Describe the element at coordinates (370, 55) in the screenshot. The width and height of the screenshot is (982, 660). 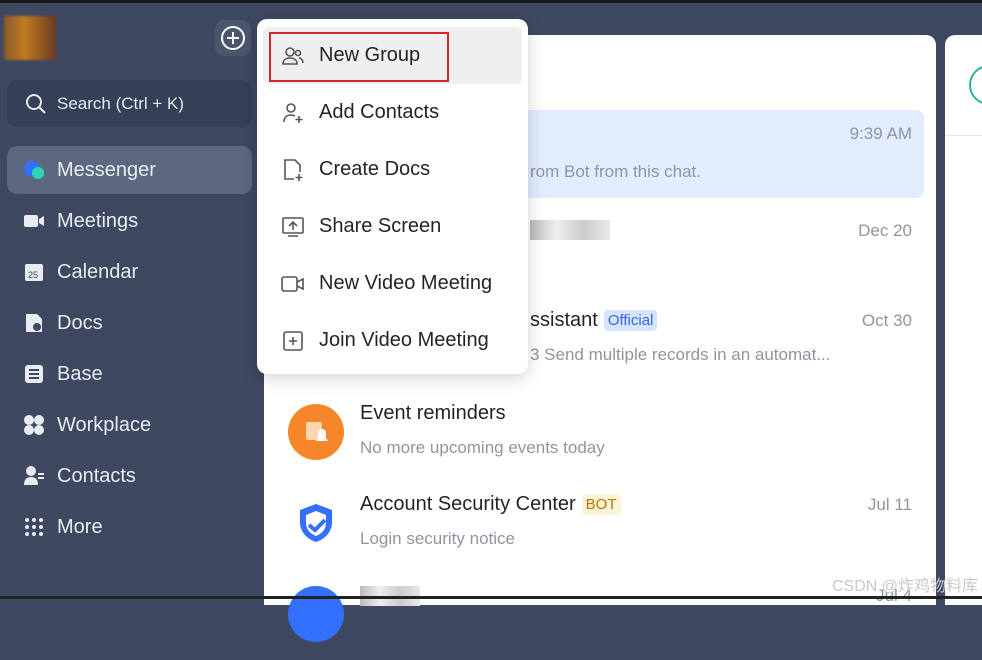
I see `menu-item-label: New Group` at that location.